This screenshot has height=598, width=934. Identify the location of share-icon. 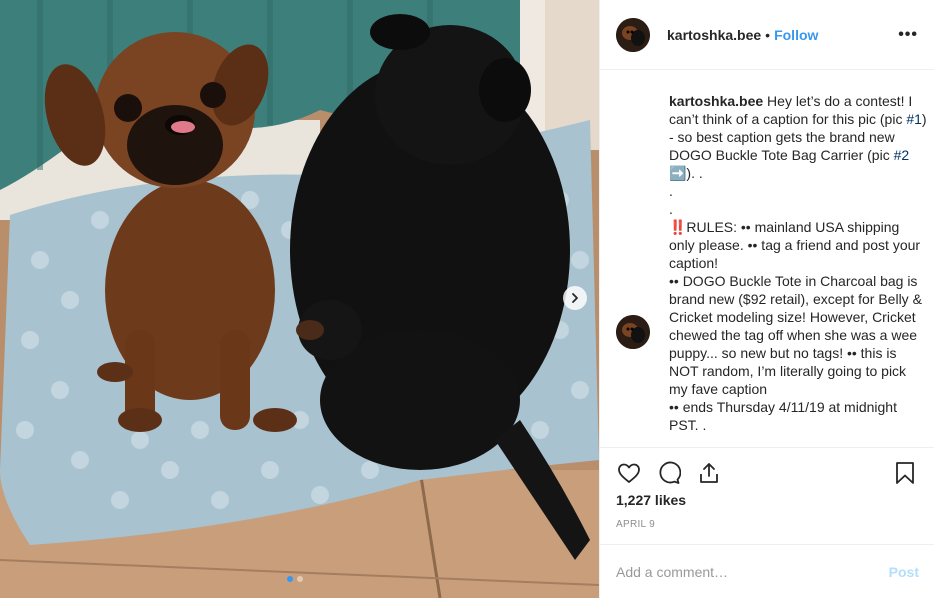
(709, 473).